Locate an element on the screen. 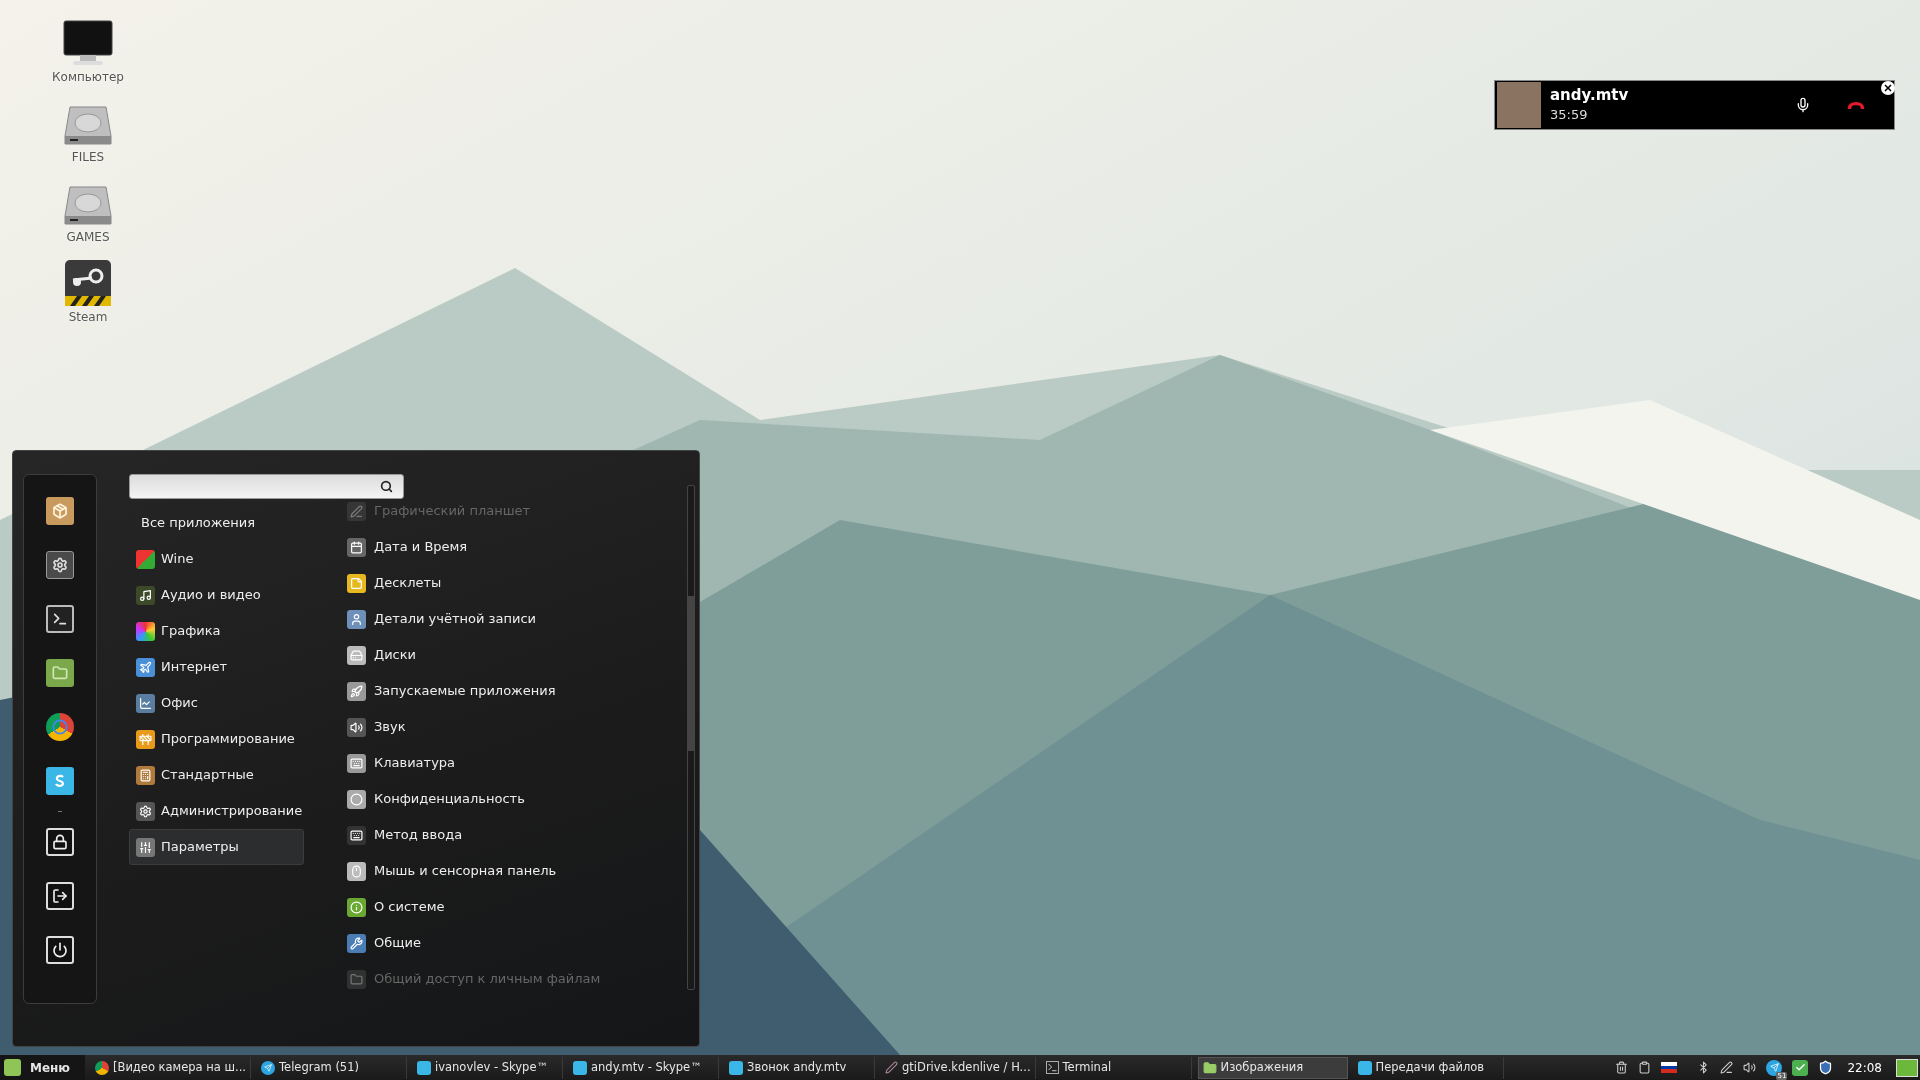  info-icon is located at coordinates (356, 907).